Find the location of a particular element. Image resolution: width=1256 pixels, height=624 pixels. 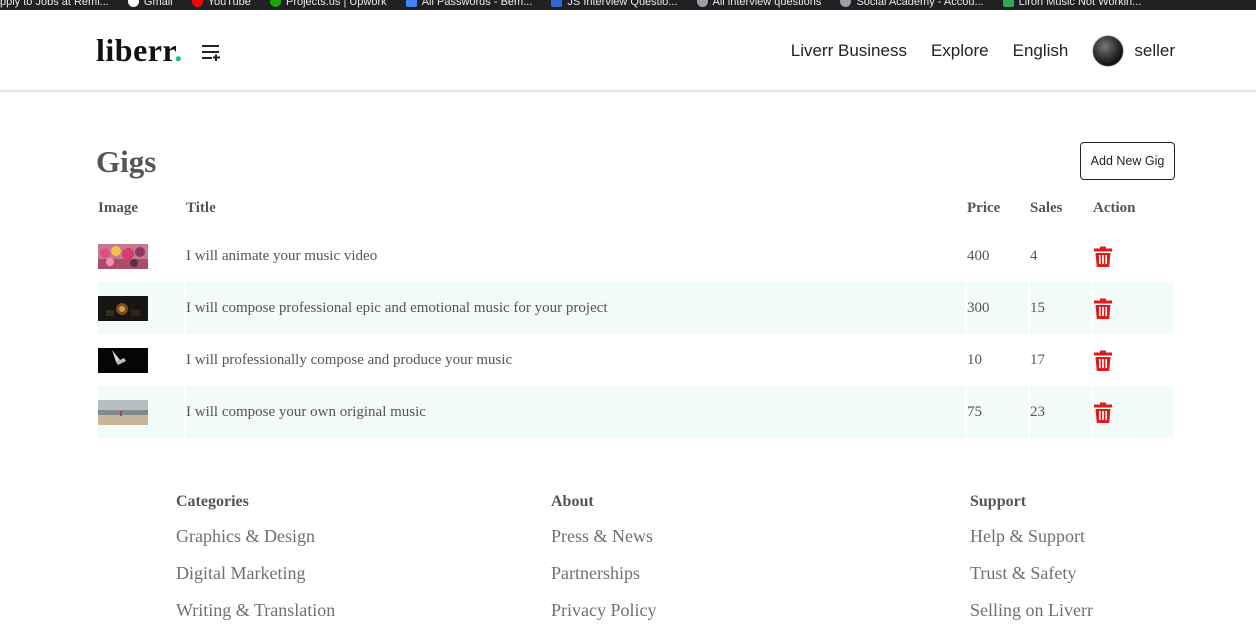

menu-icon is located at coordinates (211, 52).